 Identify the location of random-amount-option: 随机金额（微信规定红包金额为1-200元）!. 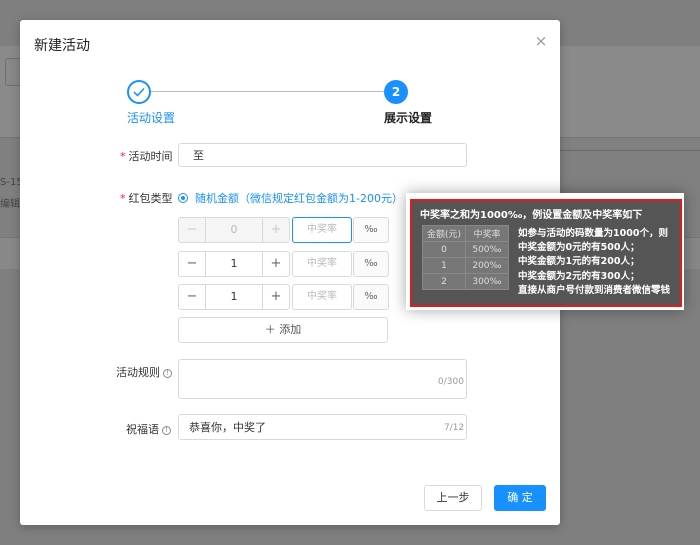
(305, 198).